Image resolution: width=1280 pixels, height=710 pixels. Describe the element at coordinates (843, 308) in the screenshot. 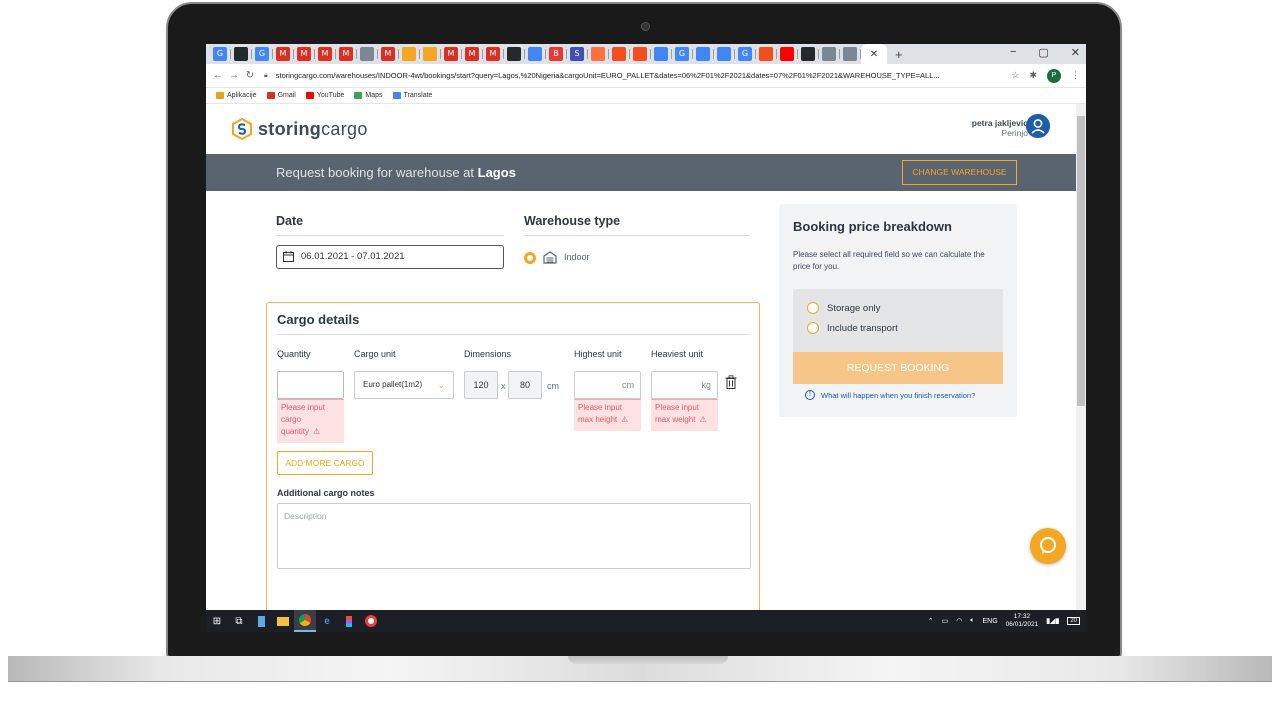

I see `option-storage-only: Storage only` at that location.